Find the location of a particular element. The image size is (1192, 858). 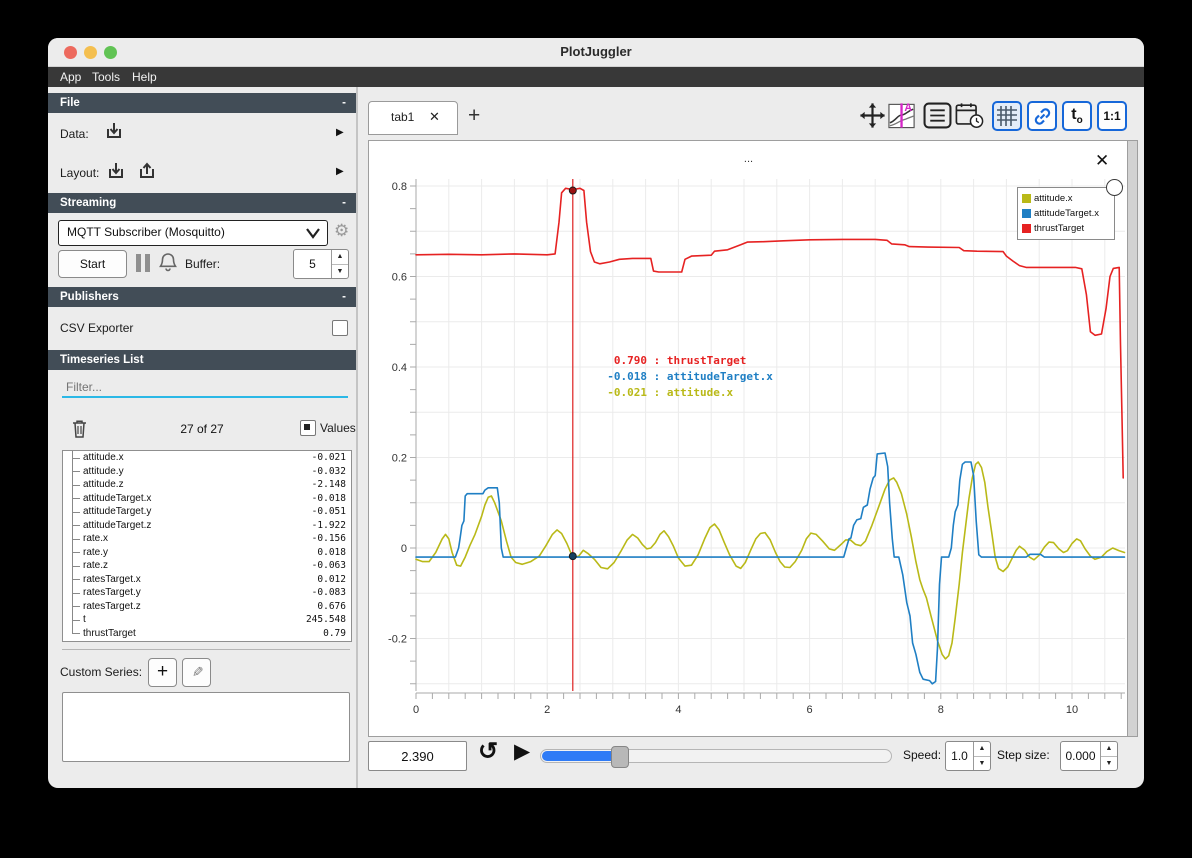

menu-tools: Tools is located at coordinates (106, 77).